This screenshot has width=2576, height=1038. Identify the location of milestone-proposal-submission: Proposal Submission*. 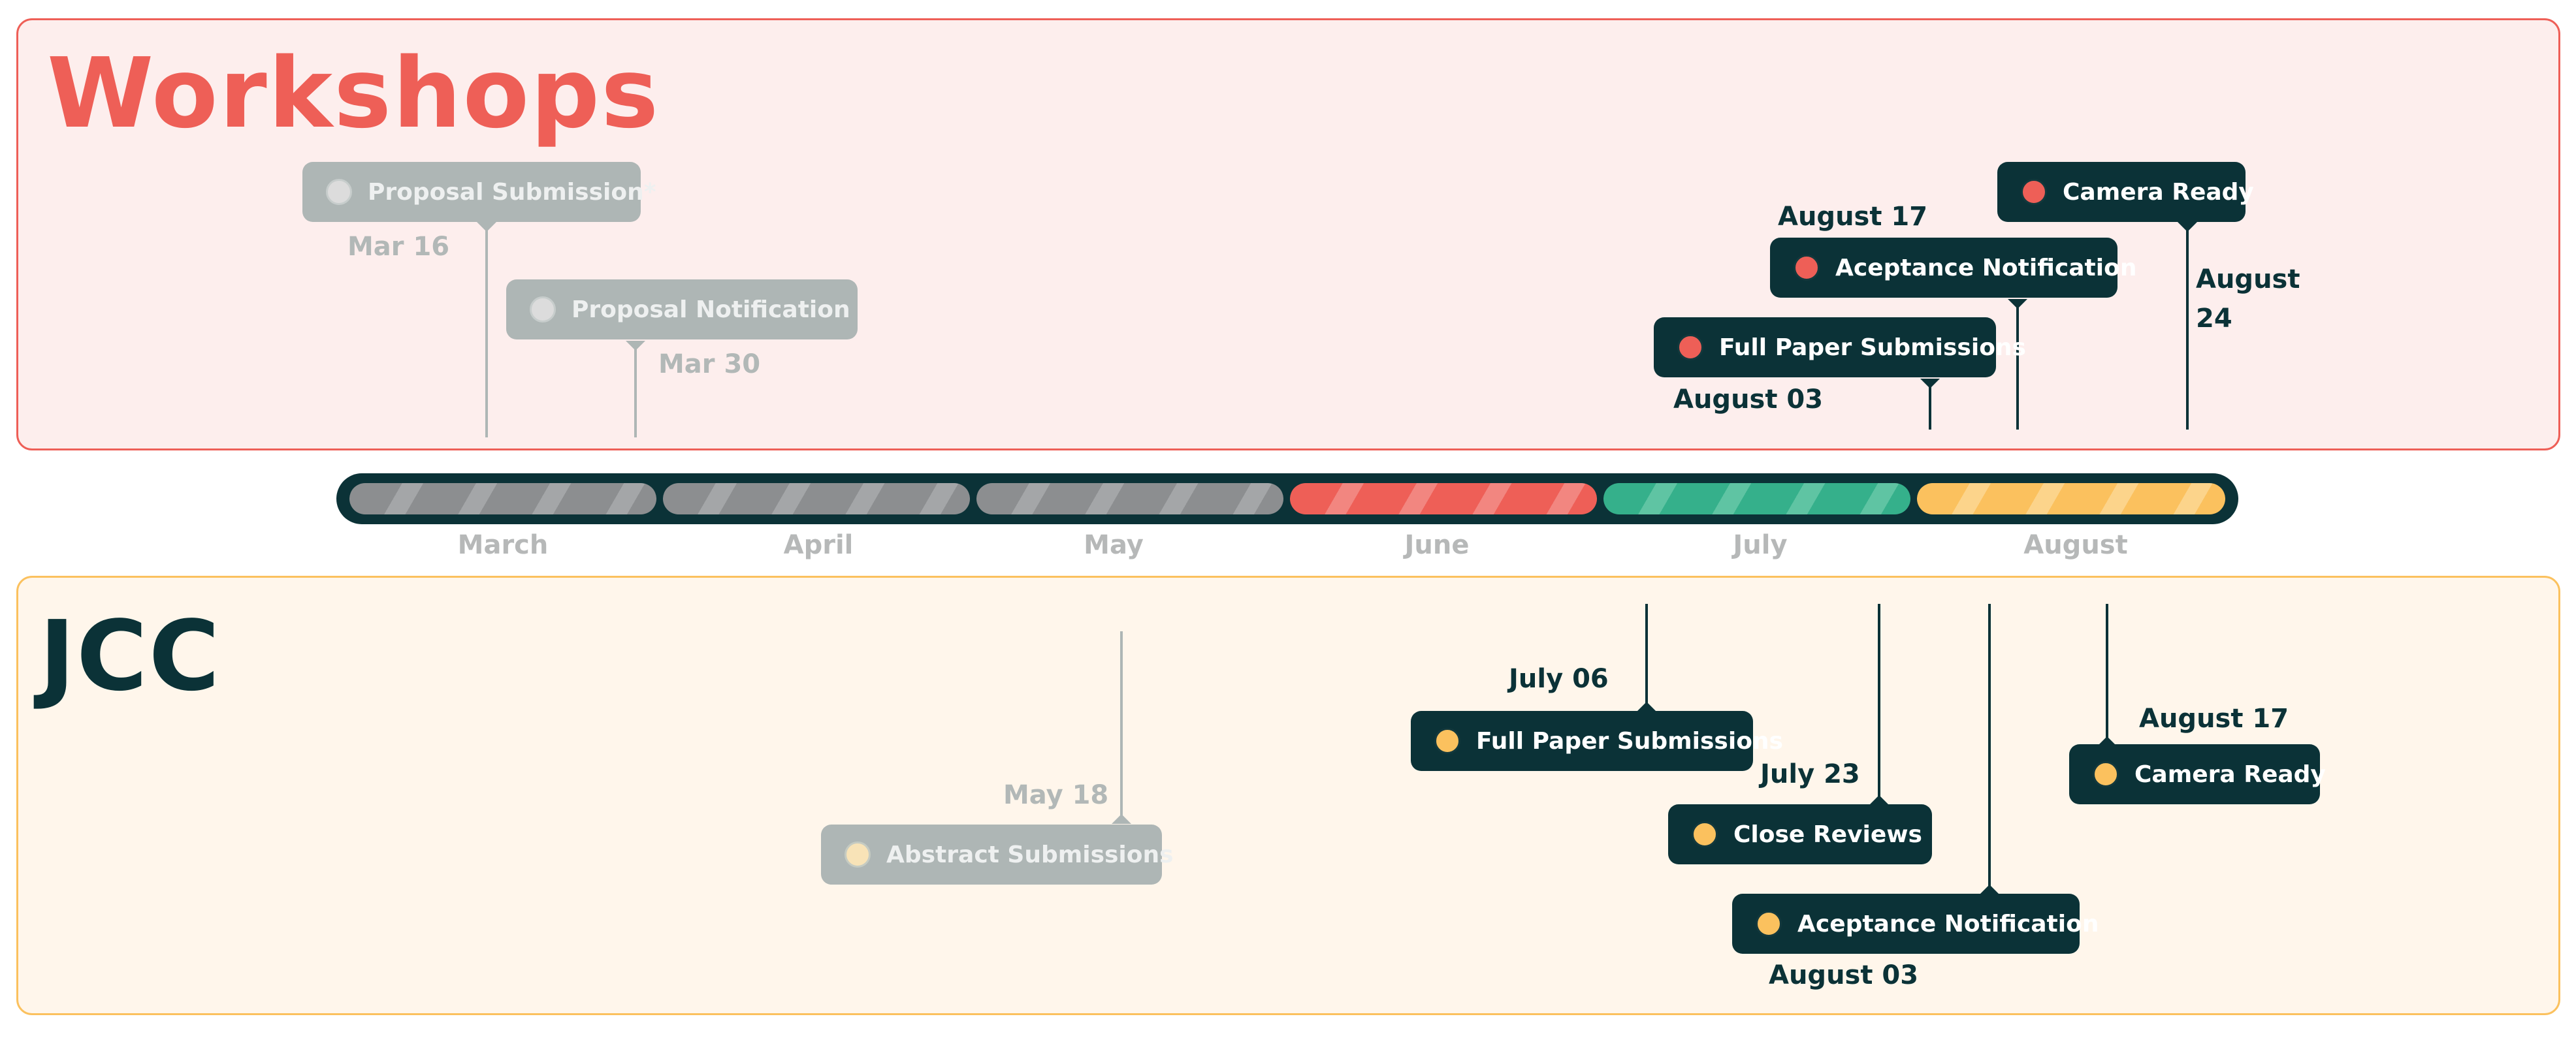
(479, 192).